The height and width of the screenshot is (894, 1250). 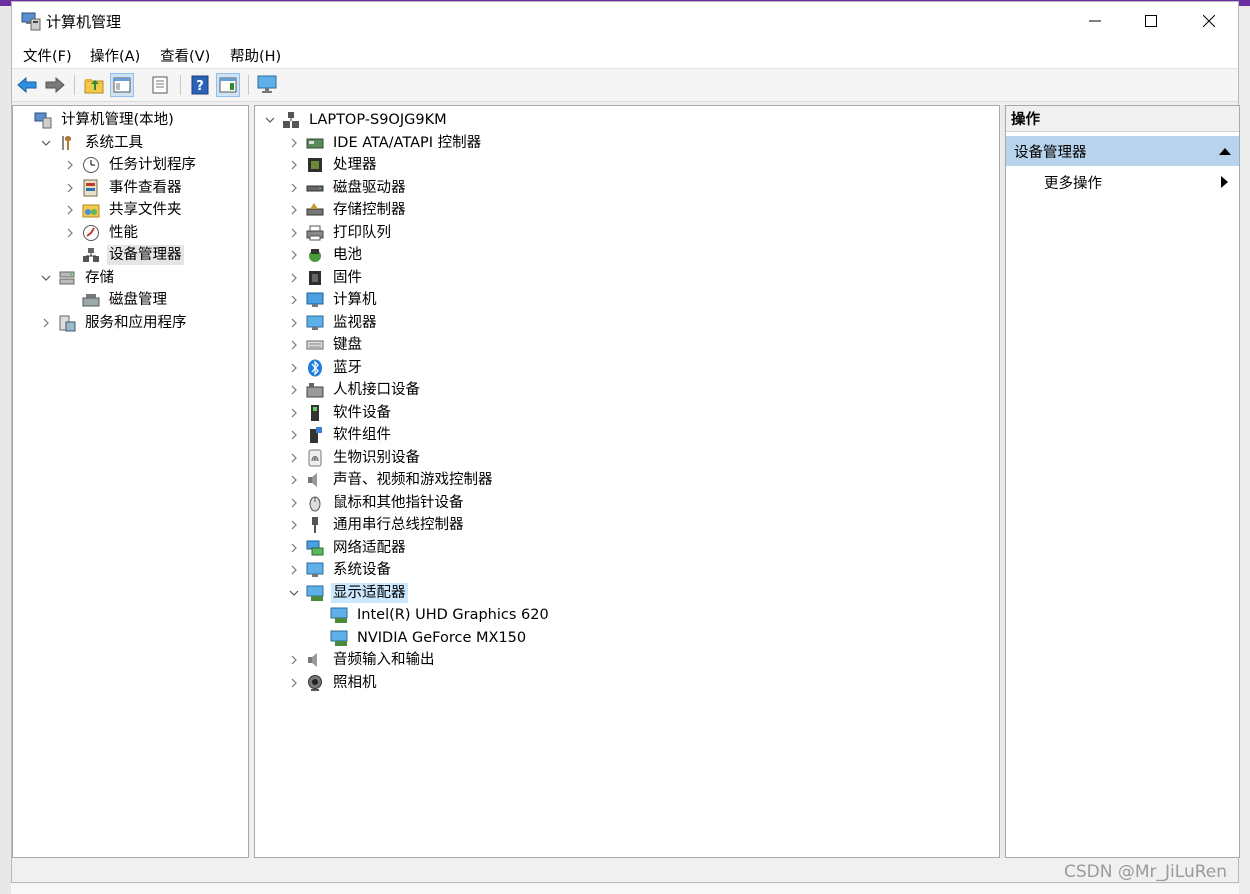 I want to click on software-component-icon, so click(x=315, y=435).